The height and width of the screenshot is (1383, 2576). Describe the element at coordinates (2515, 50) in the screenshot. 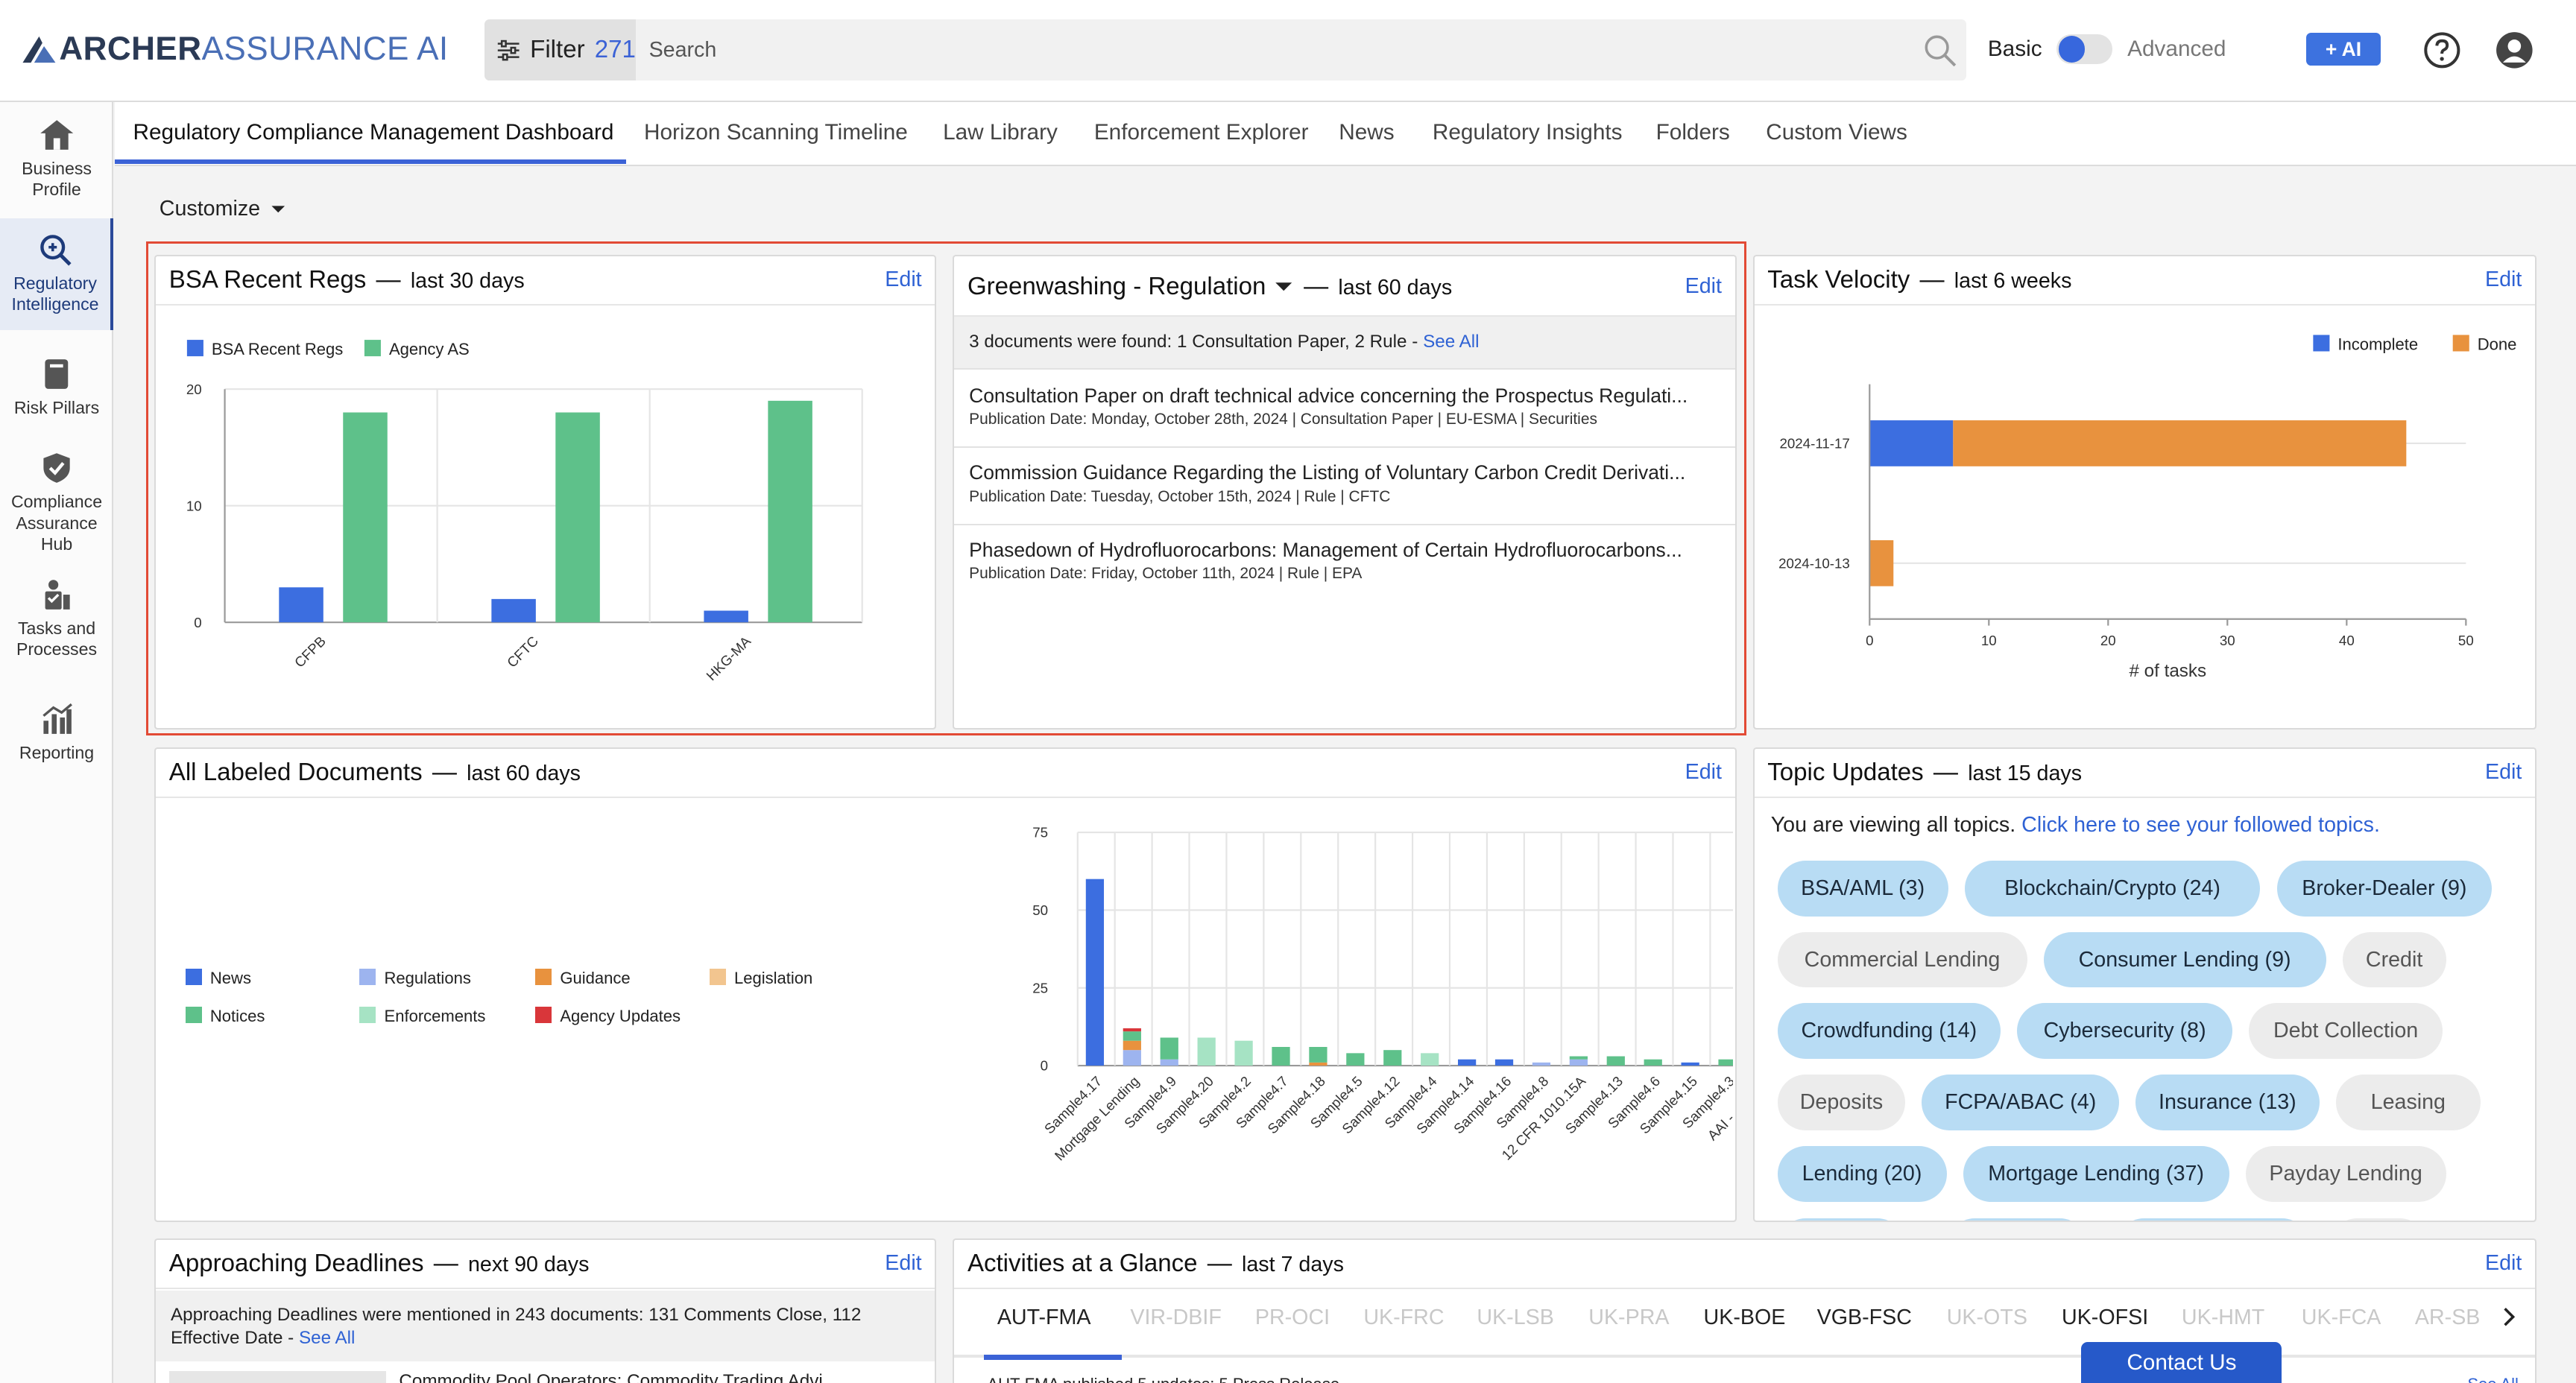

I see `user-avatar-icon` at that location.